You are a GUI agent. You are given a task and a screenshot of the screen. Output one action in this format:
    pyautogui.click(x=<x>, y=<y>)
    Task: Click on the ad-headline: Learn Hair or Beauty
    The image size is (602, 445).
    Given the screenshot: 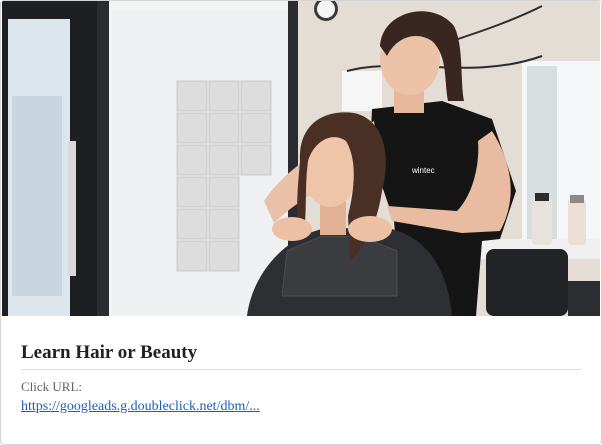 What is the action you would take?
    pyautogui.click(x=301, y=356)
    